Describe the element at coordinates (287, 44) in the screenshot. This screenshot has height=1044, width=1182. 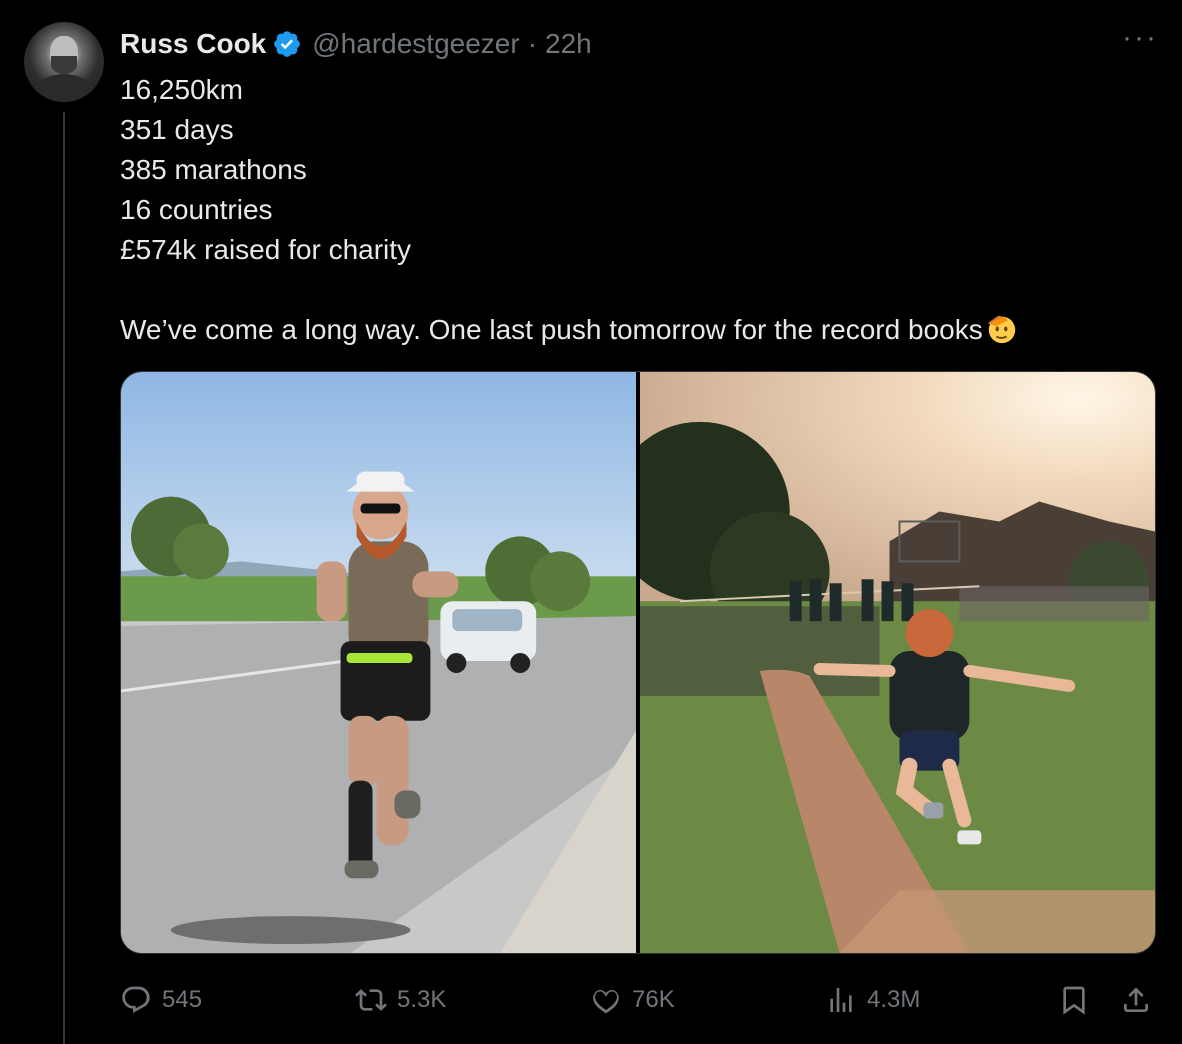
I see `verified-badge-icon` at that location.